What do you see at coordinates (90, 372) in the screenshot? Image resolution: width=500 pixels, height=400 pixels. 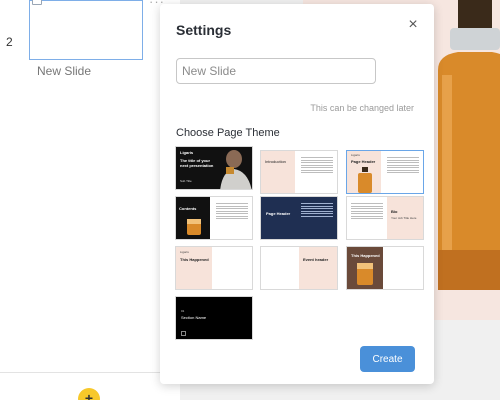 I see `divider` at bounding box center [90, 372].